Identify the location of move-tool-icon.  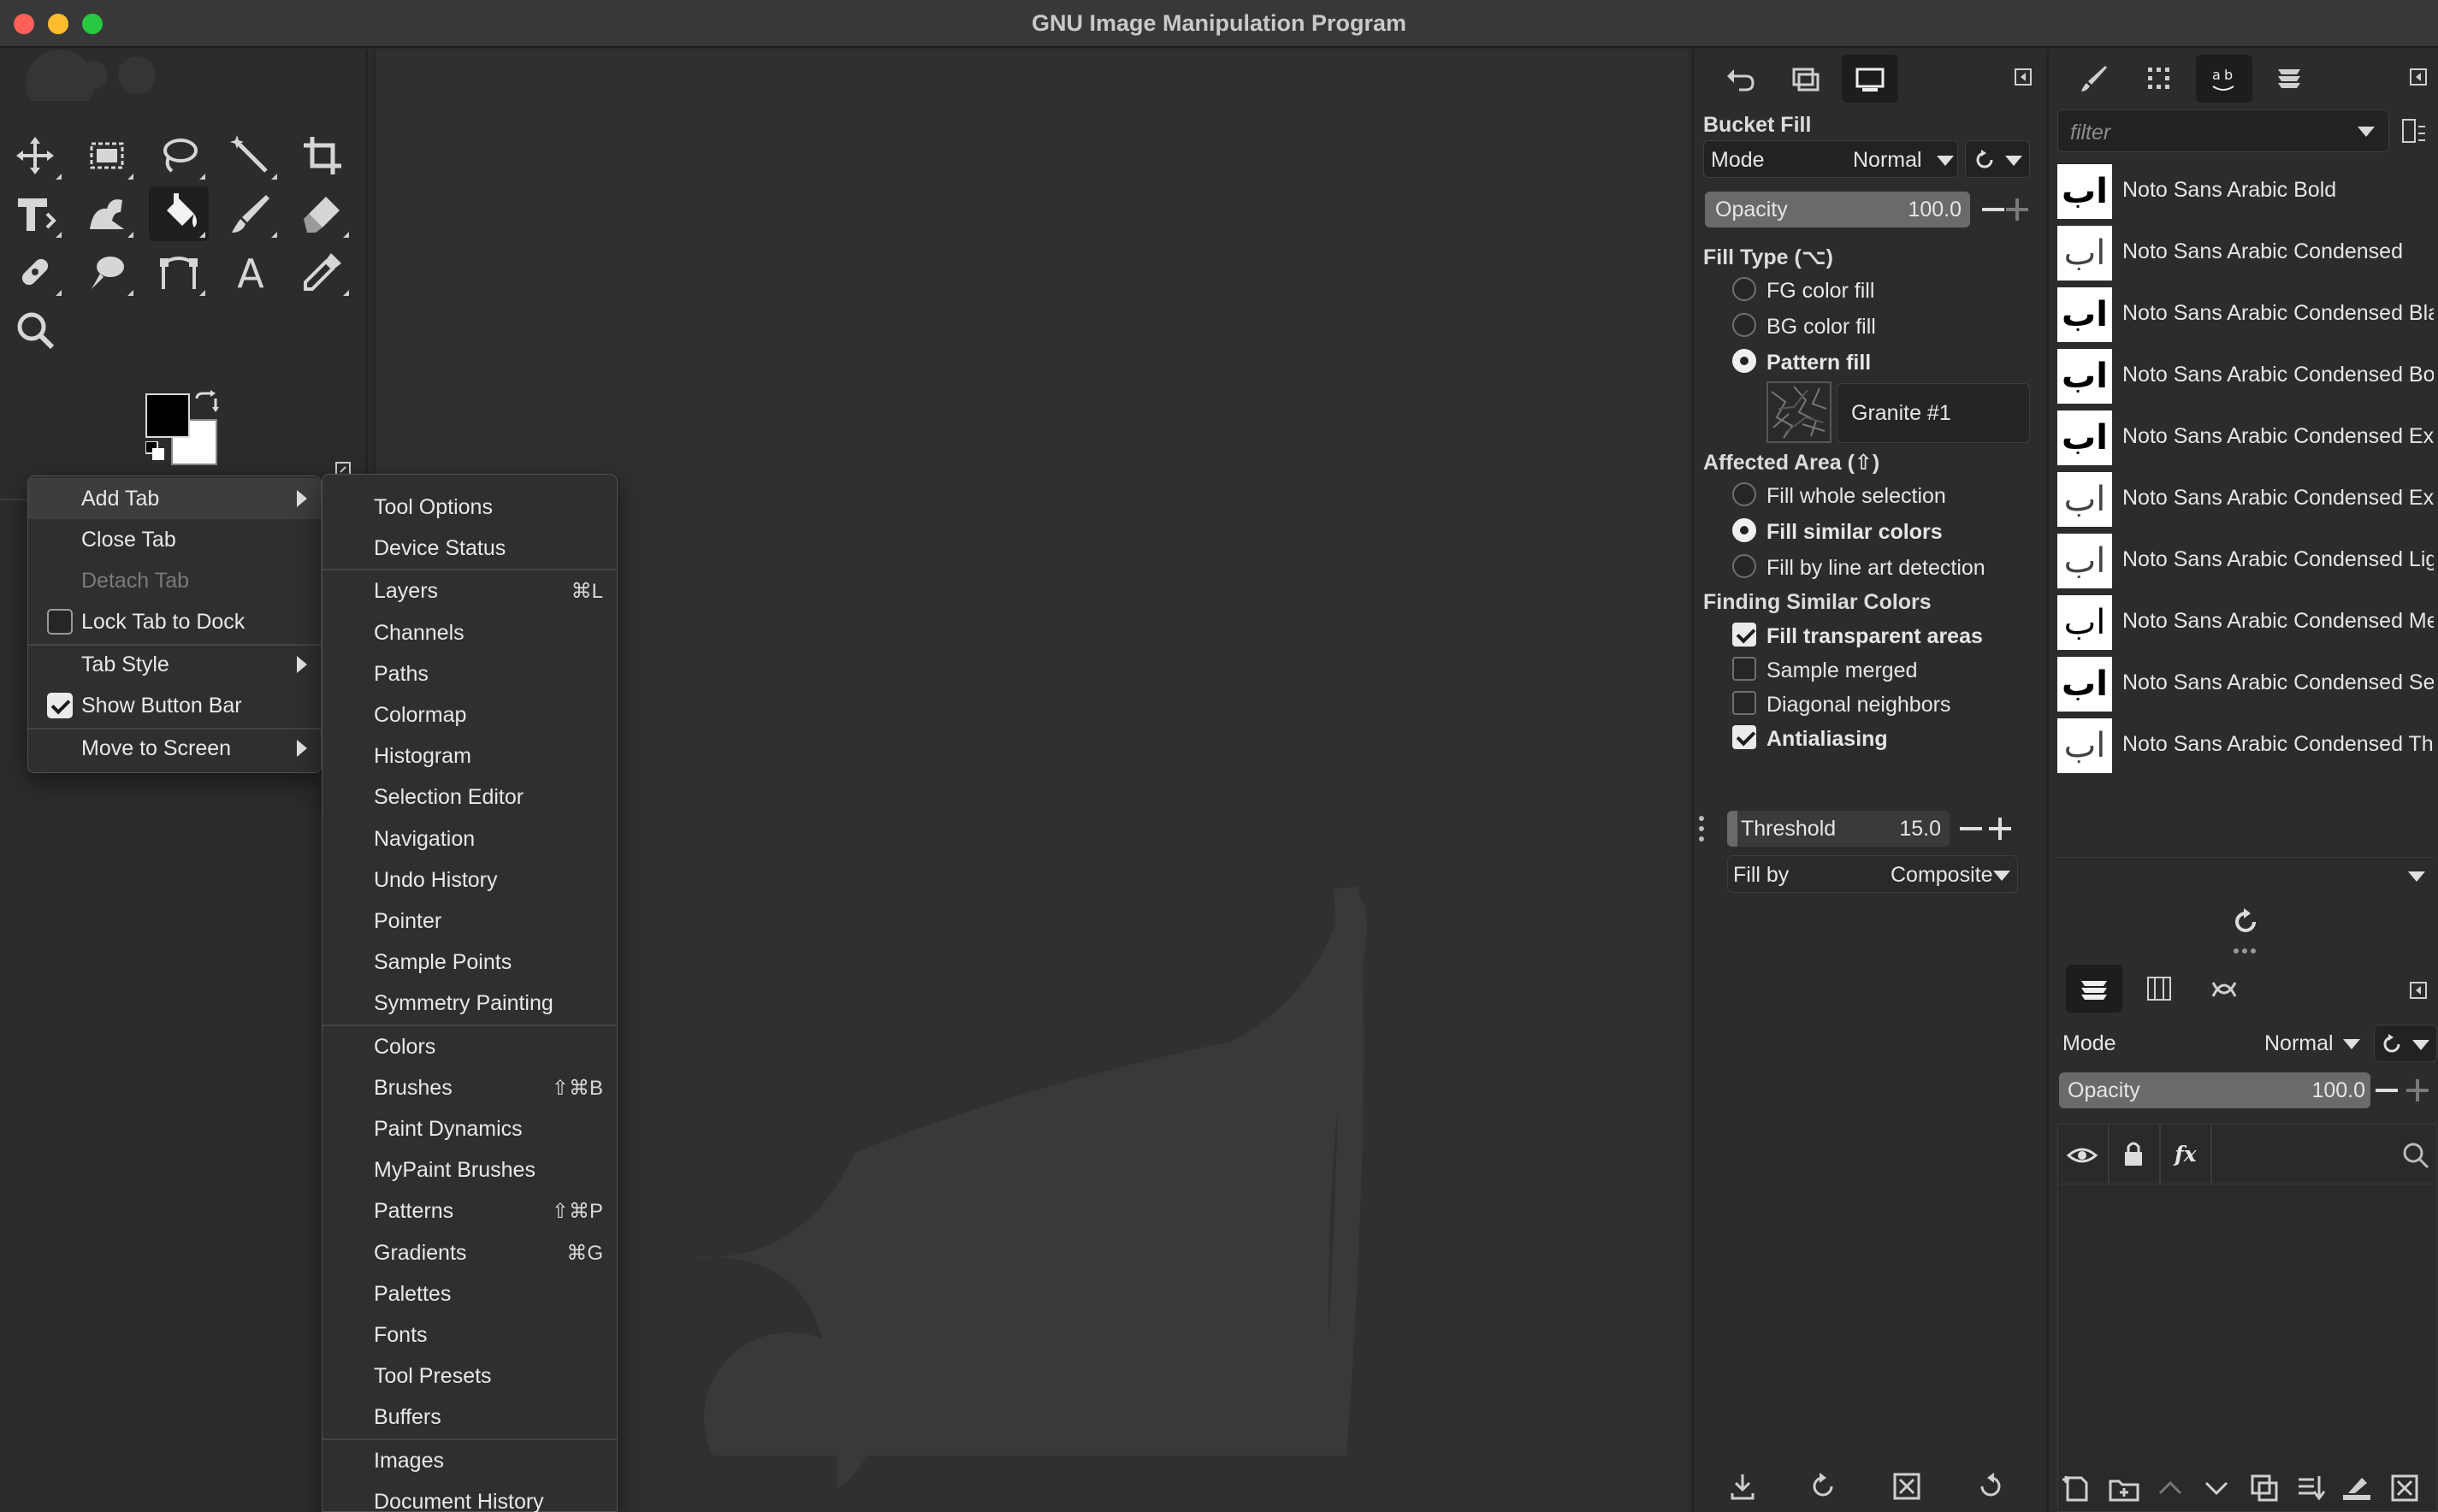
(35, 155).